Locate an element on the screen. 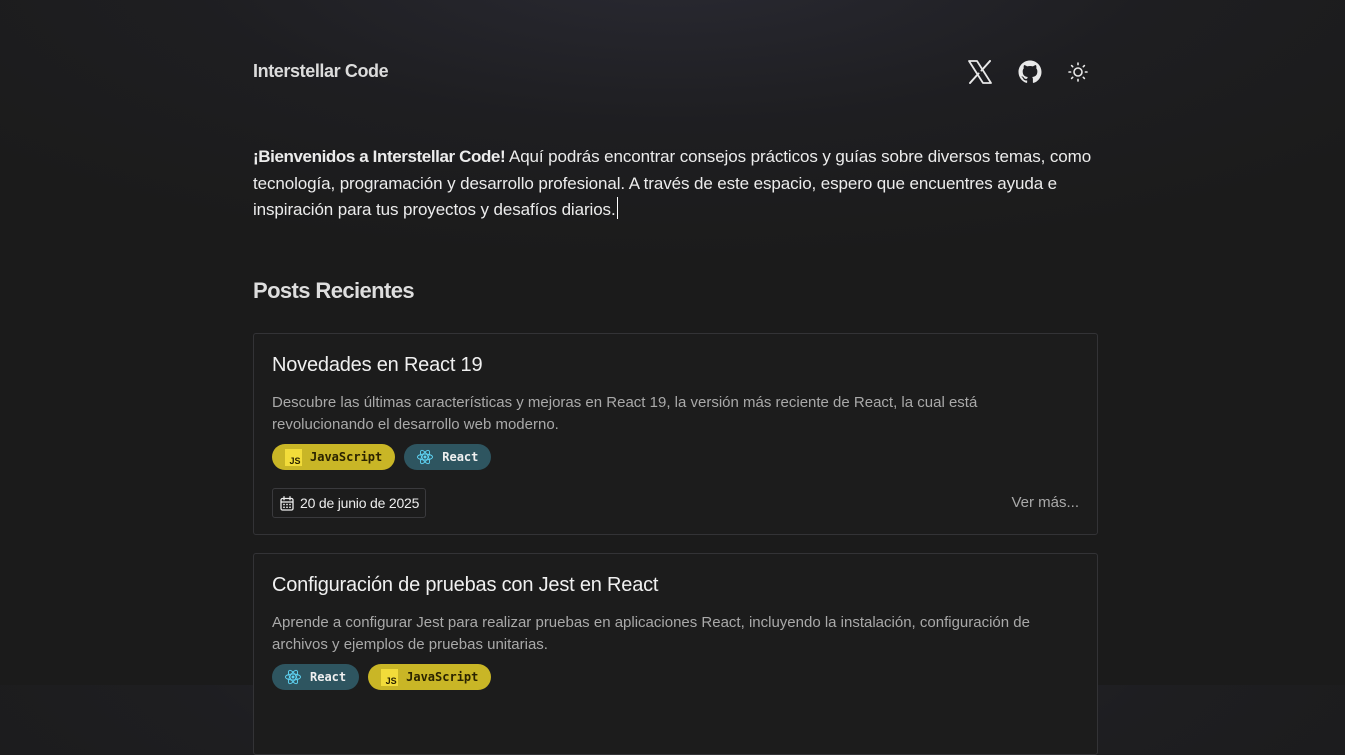 The height and width of the screenshot is (755, 1345). x-twitter-icon is located at coordinates (980, 72).